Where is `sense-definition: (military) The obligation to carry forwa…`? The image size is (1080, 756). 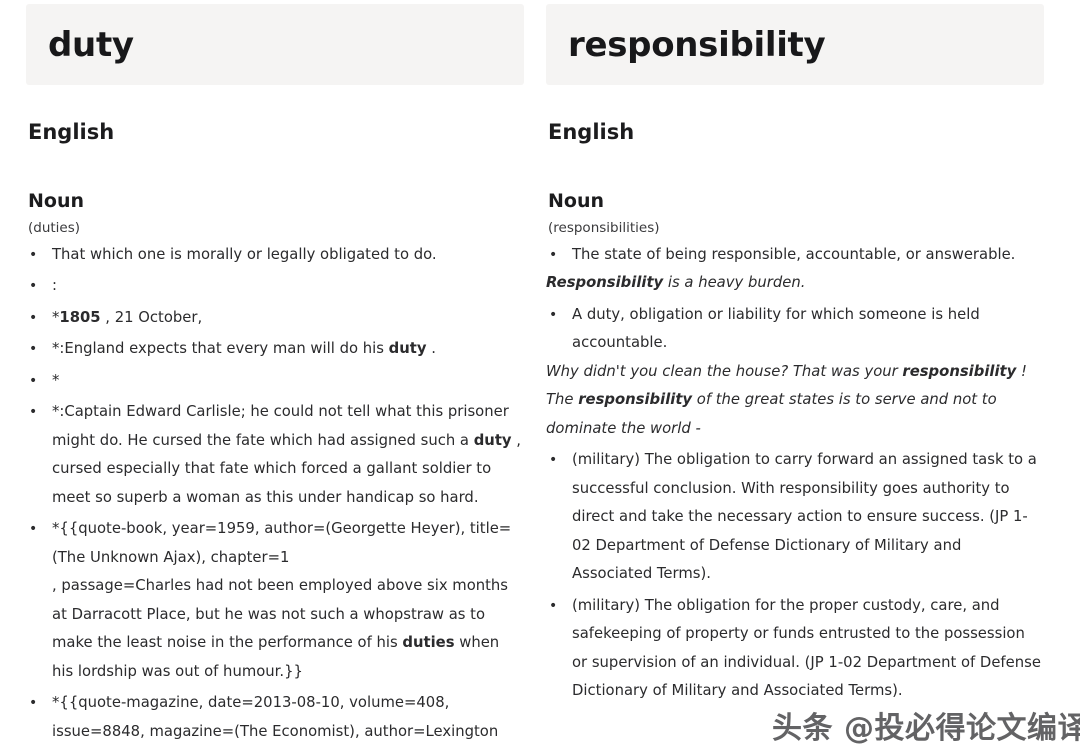 sense-definition: (military) The obligation to carry forwa… is located at coordinates (795, 517).